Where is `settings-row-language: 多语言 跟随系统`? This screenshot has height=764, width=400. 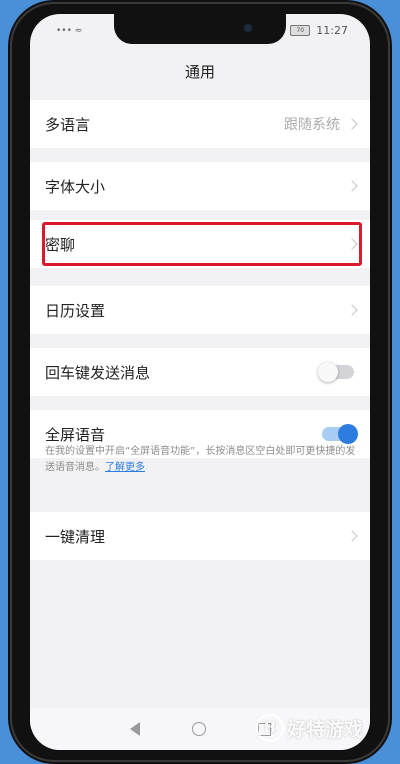
settings-row-language: 多语言 跟随系统 is located at coordinates (200, 124).